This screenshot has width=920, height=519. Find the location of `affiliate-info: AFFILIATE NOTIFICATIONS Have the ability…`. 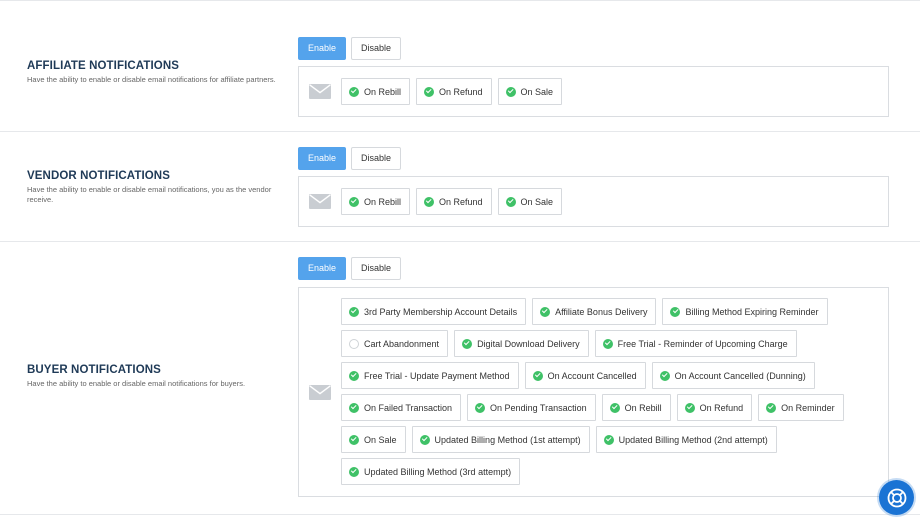

affiliate-info: AFFILIATE NOTIFICATIONS Have the ability… is located at coordinates (152, 72).